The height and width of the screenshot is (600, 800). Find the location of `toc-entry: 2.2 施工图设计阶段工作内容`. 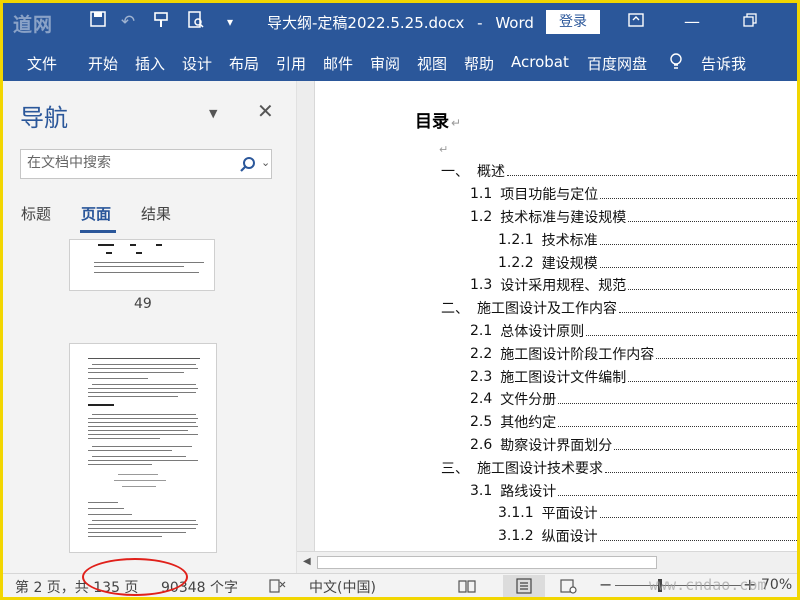

toc-entry: 2.2 施工图设计阶段工作内容 is located at coordinates (633, 354).